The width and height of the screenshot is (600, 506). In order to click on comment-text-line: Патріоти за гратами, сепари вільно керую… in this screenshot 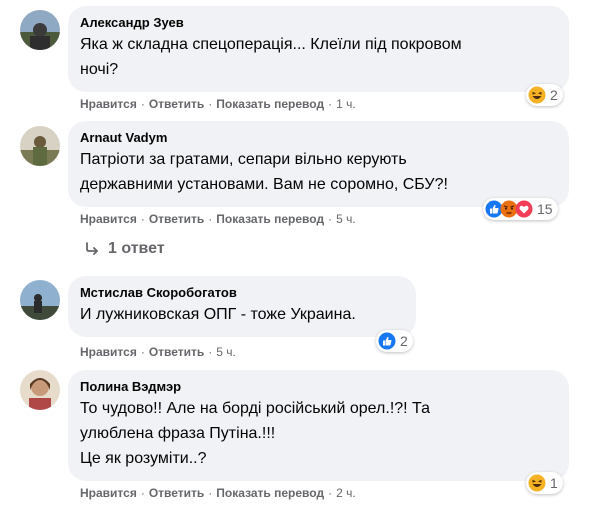, I will do `click(243, 159)`.